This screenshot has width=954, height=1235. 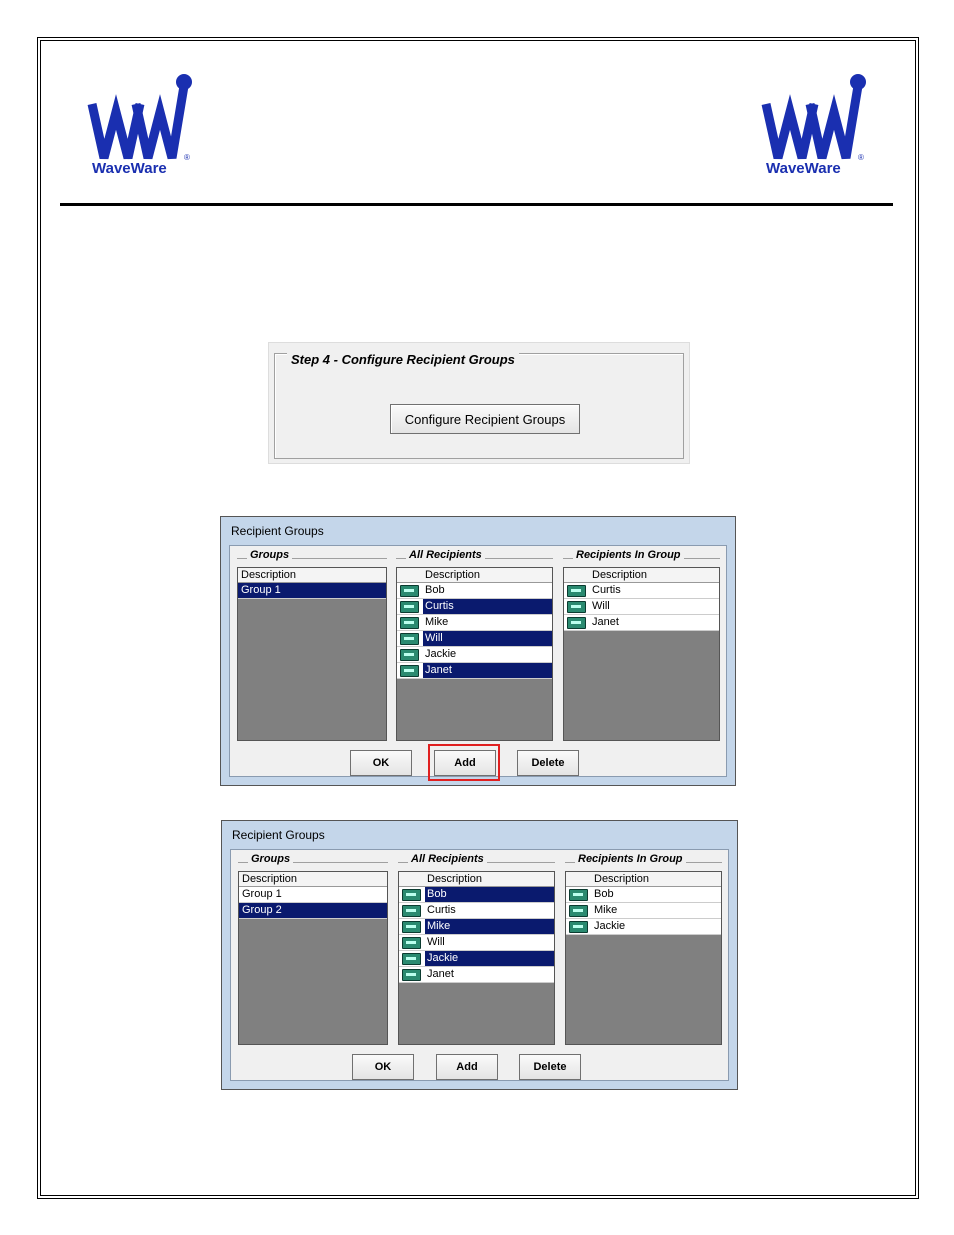 I want to click on group-member-row: Will, so click(x=641, y=607).